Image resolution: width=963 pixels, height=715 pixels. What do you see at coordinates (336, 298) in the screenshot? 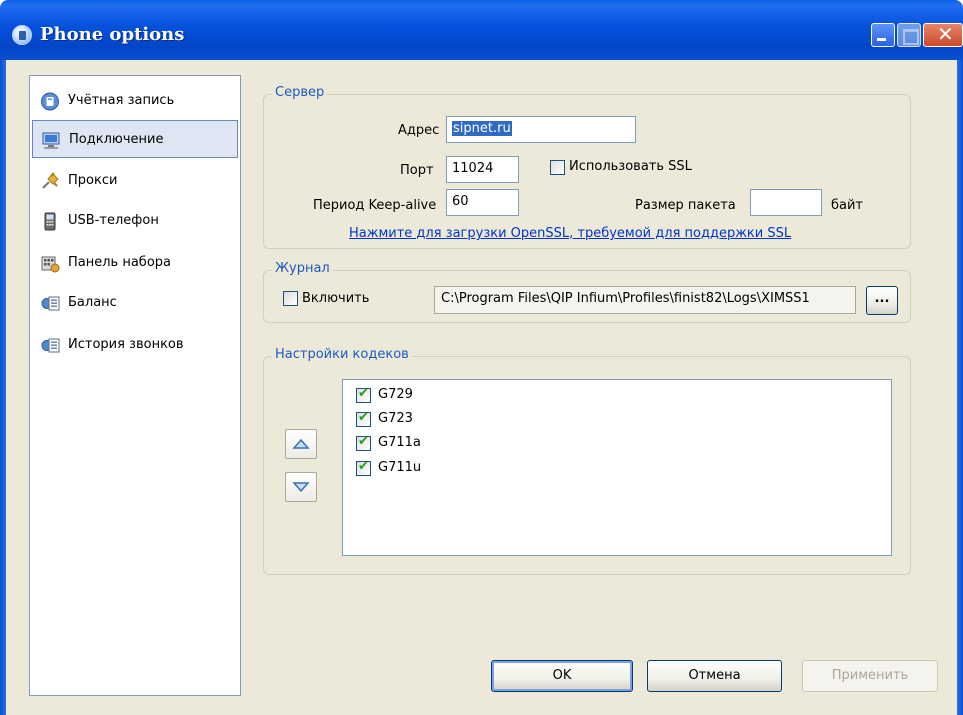
I see `enable-journal-label: Включить` at bounding box center [336, 298].